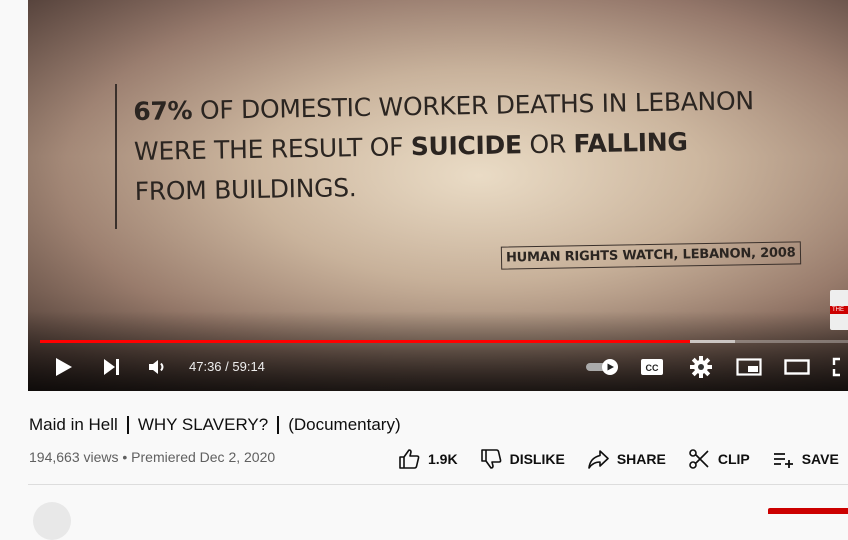 The image size is (848, 540). I want to click on channel-avatar, so click(52, 521).